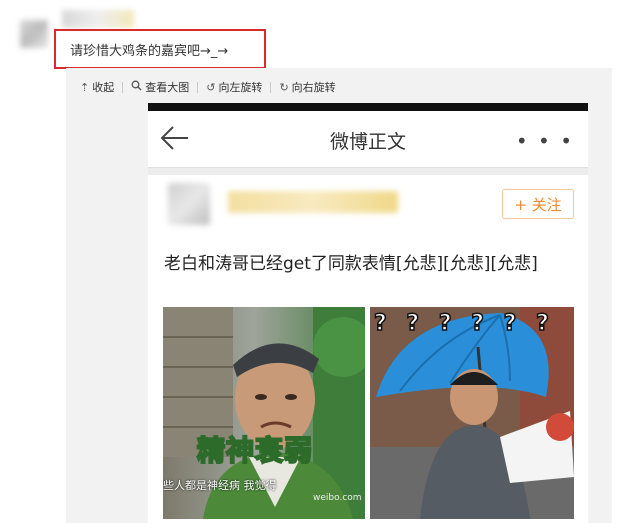 The image size is (624, 523). I want to click on post-avatar, so click(189, 204).